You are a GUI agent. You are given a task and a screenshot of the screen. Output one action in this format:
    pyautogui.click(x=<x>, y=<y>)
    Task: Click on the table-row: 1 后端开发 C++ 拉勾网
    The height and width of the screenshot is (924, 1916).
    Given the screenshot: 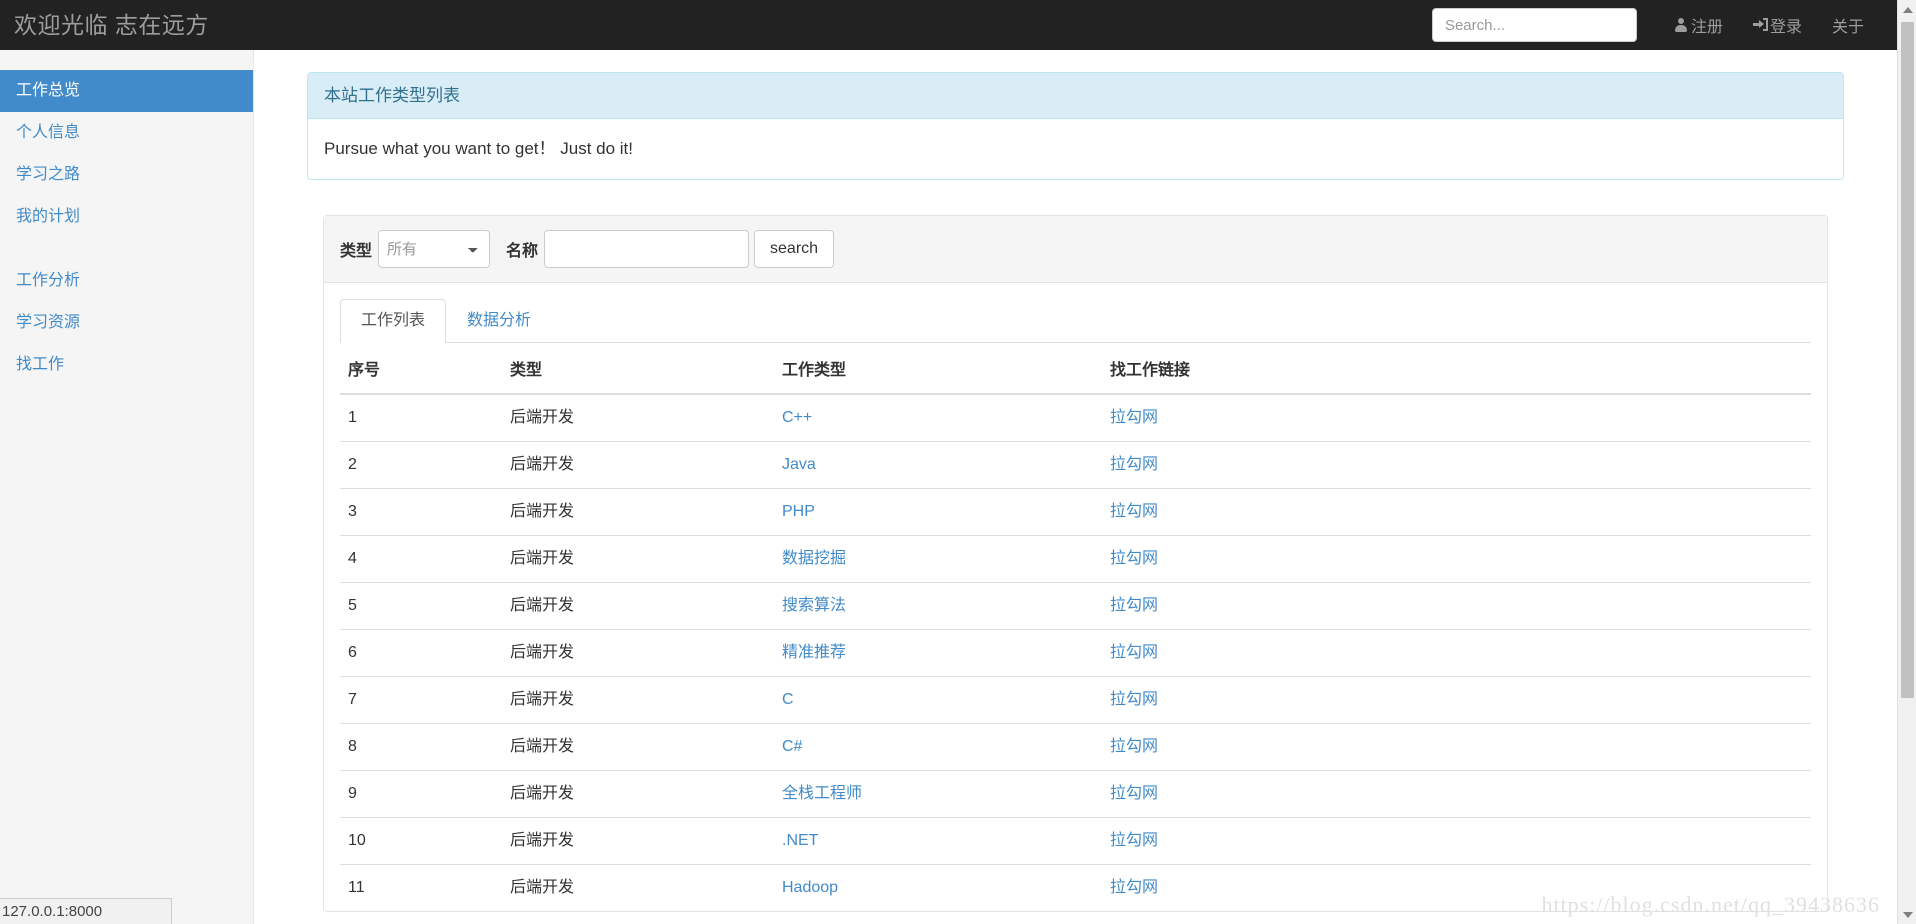 What is the action you would take?
    pyautogui.click(x=1075, y=418)
    